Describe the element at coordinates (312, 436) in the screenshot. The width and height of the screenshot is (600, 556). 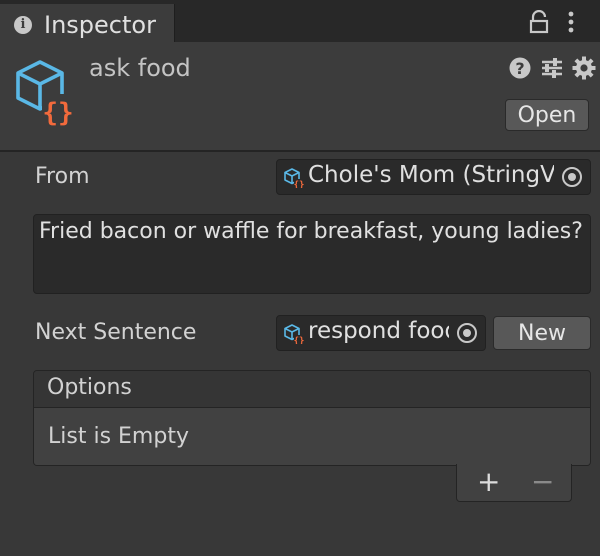
I see `options-list-body: List is Empty` at that location.